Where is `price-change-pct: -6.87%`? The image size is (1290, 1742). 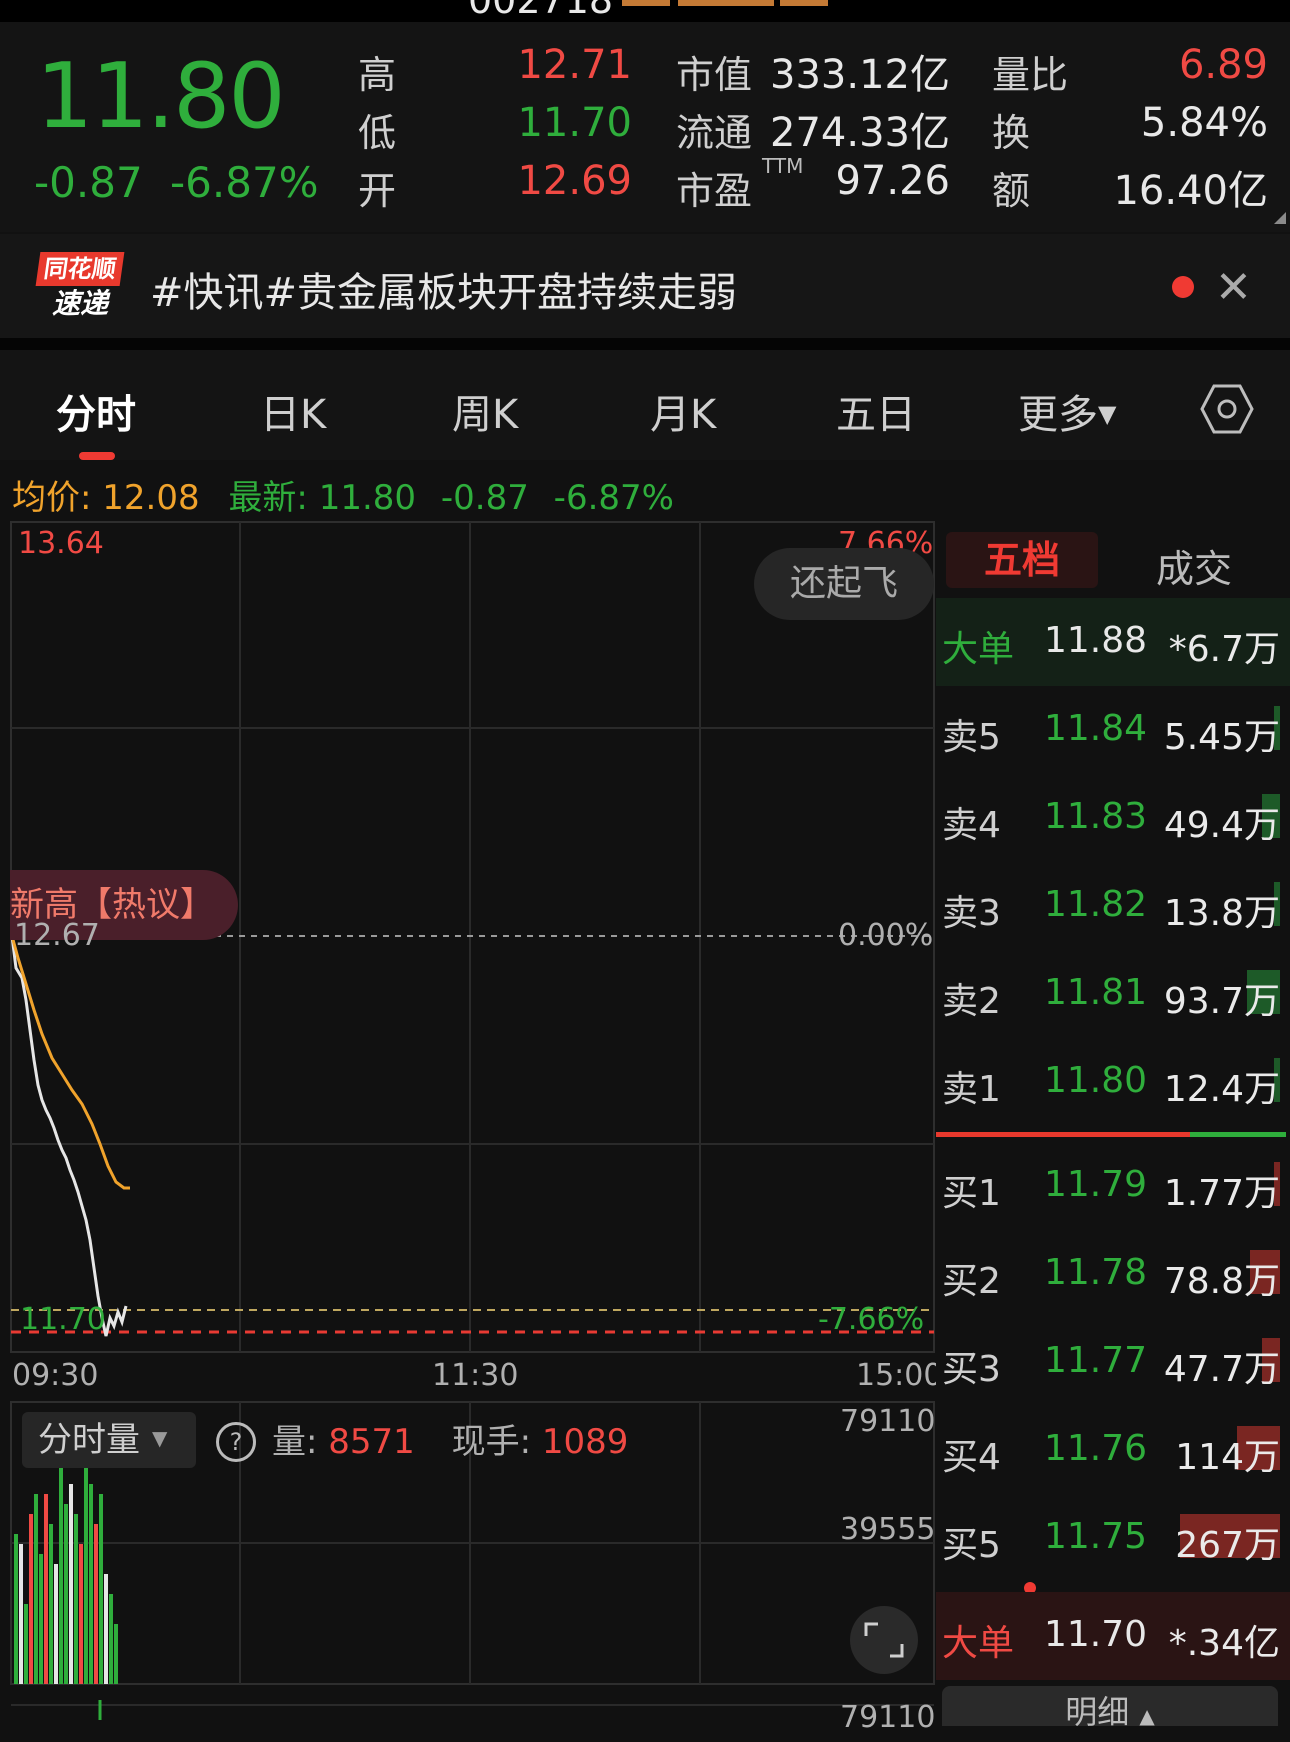 price-change-pct: -6.87% is located at coordinates (244, 182).